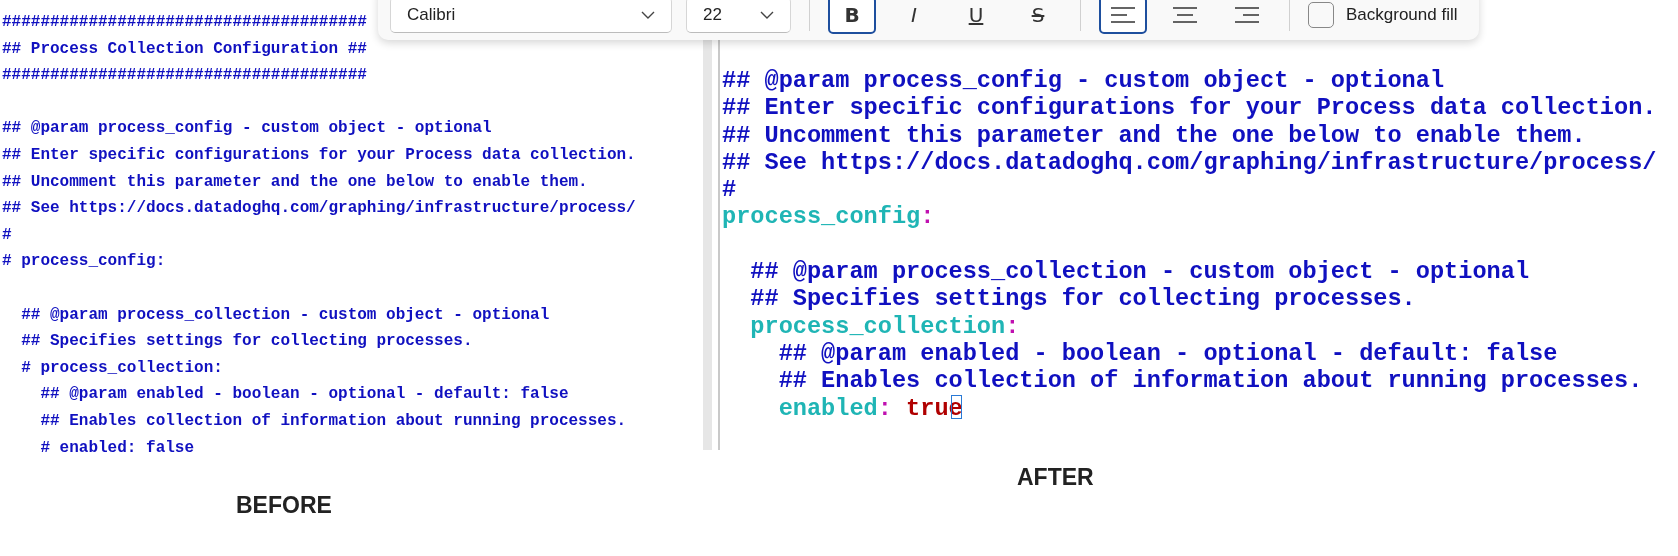 This screenshot has height=556, width=1678. What do you see at coordinates (738, 16) in the screenshot?
I see `font-size-dropdown: 22` at bounding box center [738, 16].